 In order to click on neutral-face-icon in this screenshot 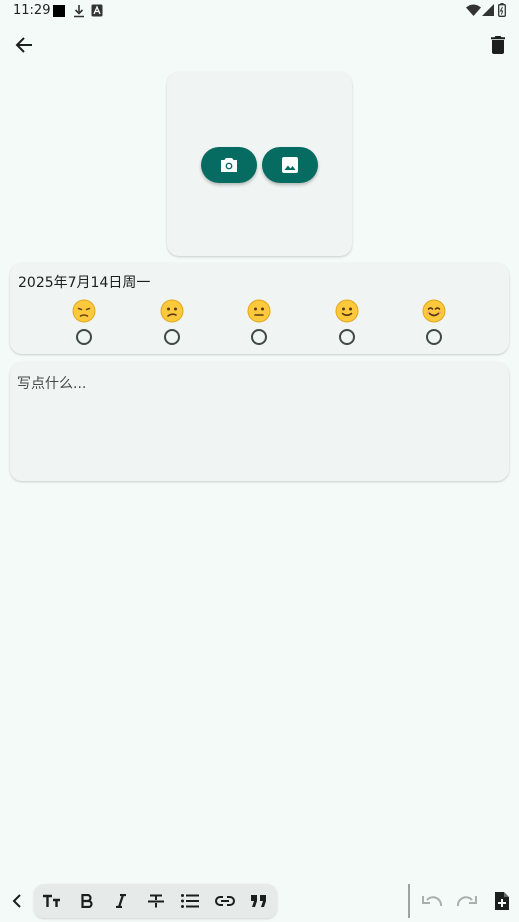, I will do `click(259, 311)`.